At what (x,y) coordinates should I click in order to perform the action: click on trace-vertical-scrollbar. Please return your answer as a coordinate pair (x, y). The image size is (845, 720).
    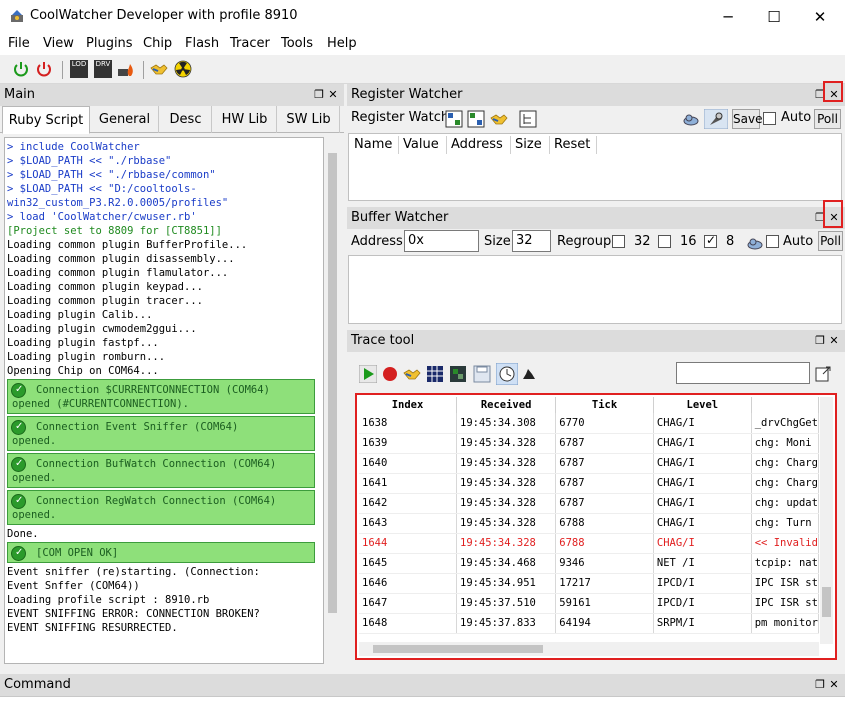
    Looking at the image, I should click on (826, 520).